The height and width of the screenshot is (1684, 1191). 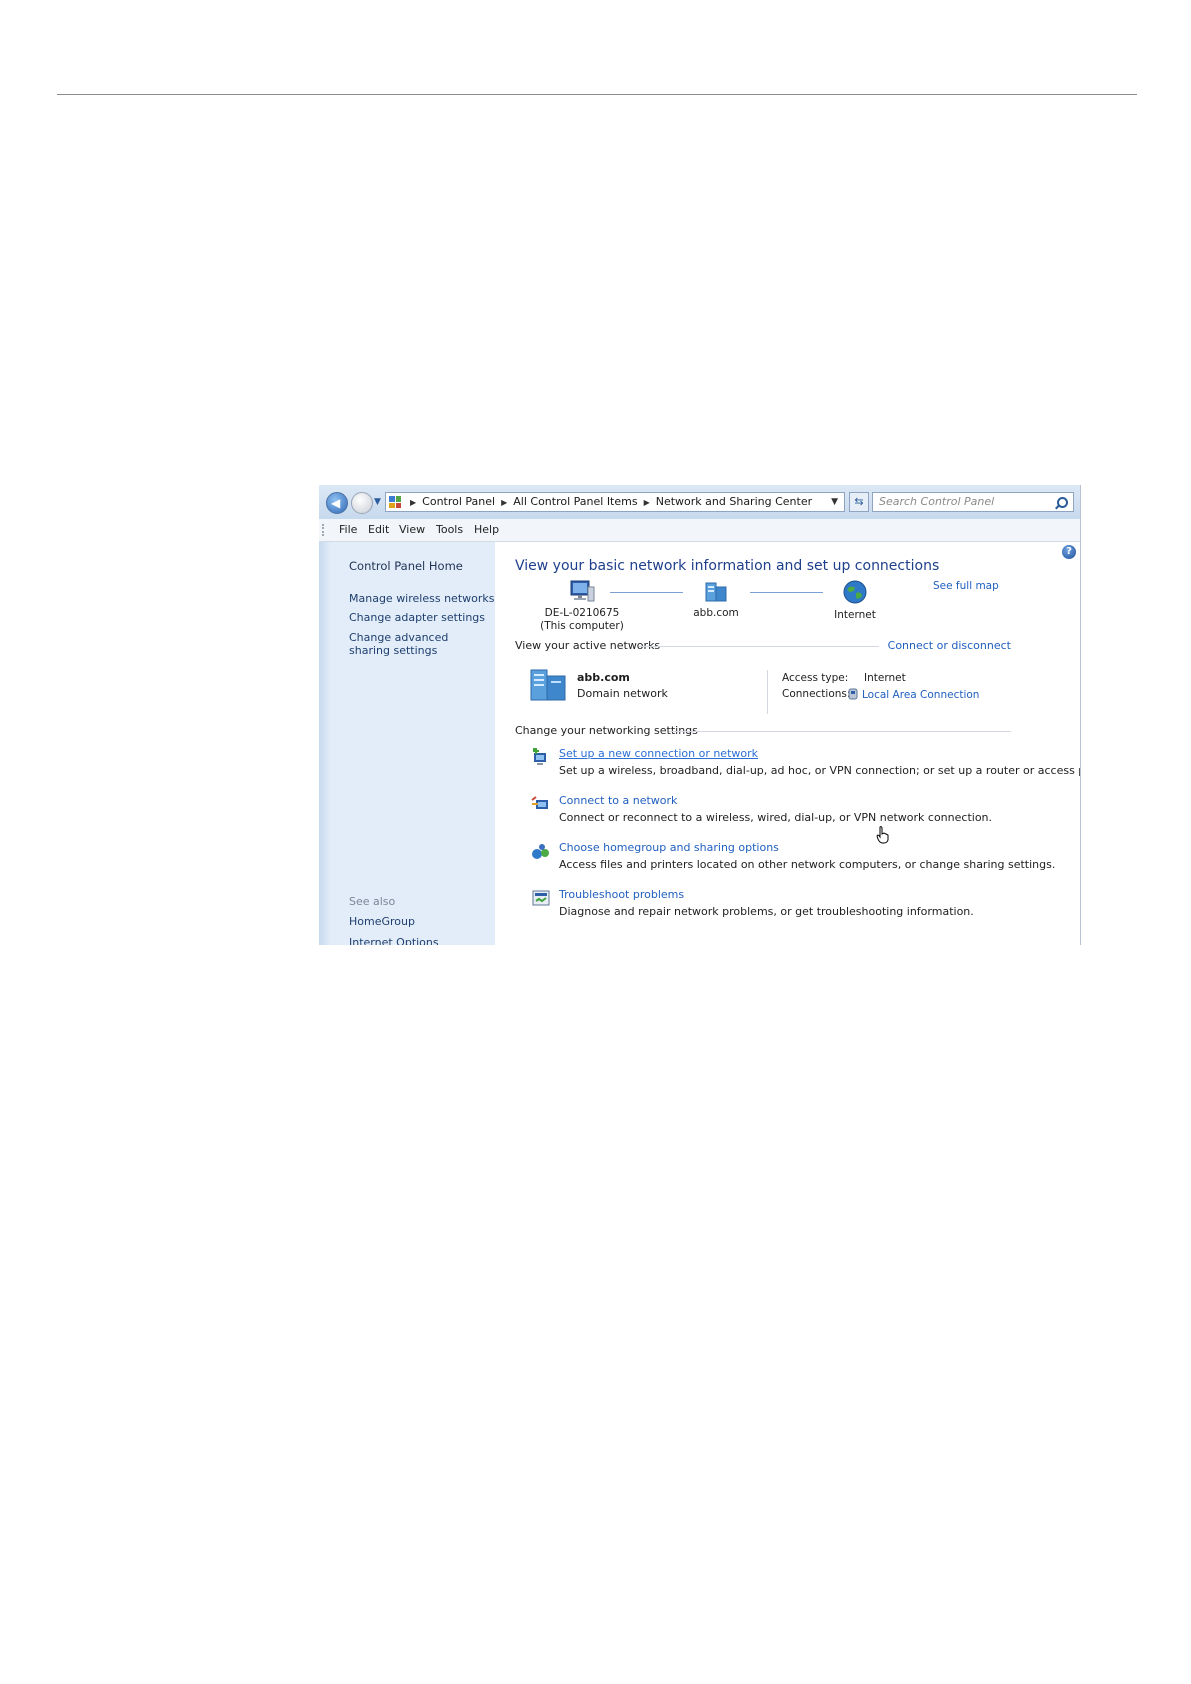 I want to click on access-type-value: Internet, so click(x=885, y=678).